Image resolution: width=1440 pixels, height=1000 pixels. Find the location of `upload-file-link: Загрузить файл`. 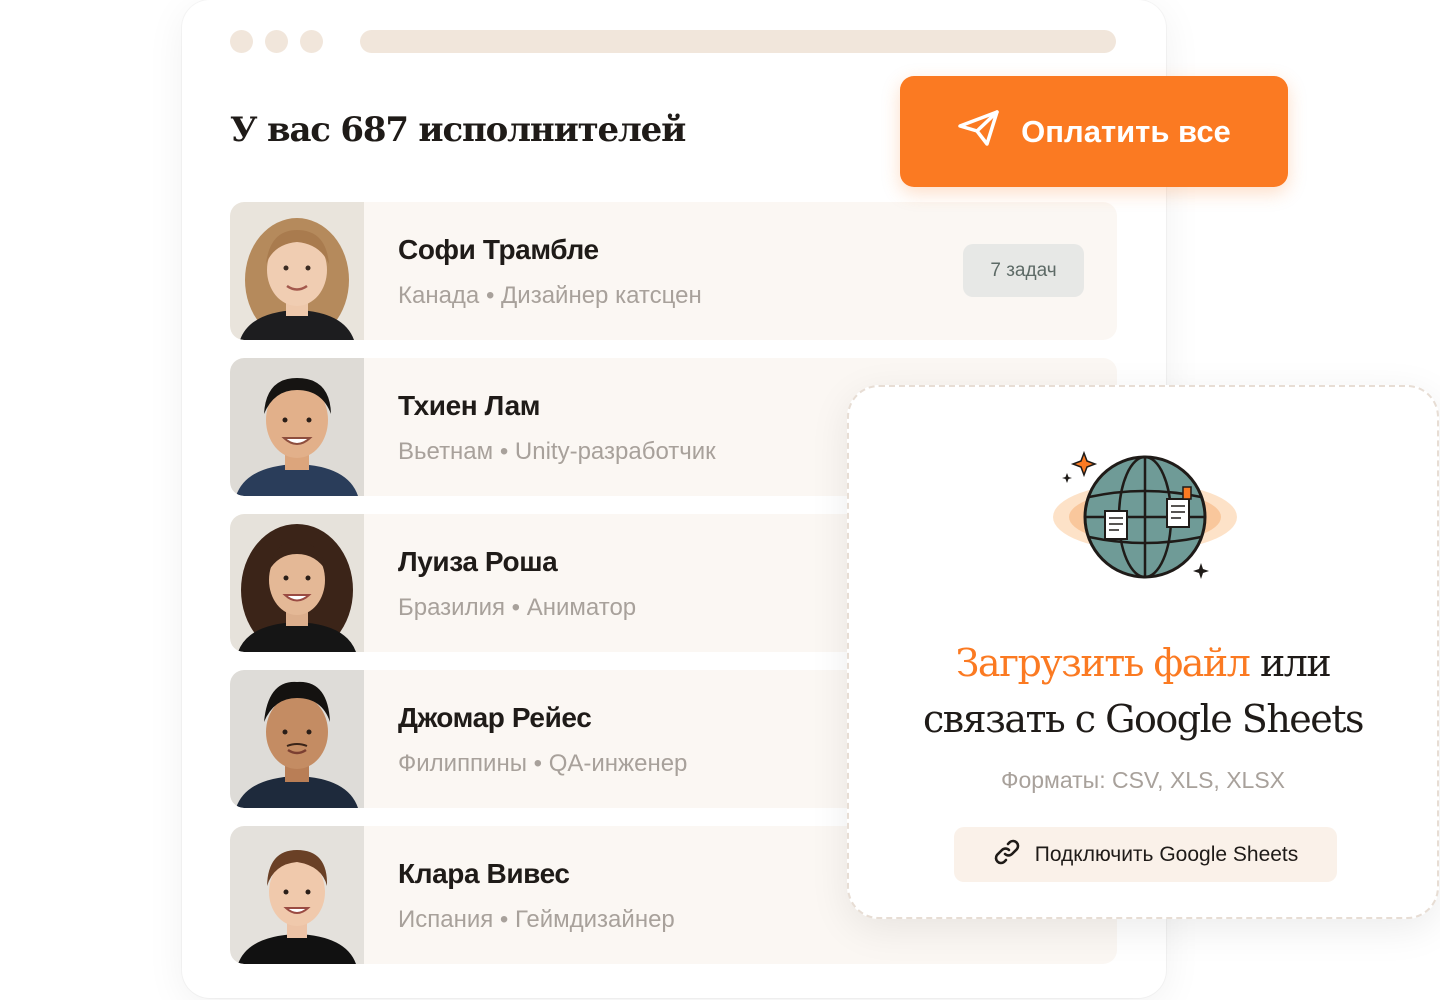

upload-file-link: Загрузить файл is located at coordinates (1103, 663).